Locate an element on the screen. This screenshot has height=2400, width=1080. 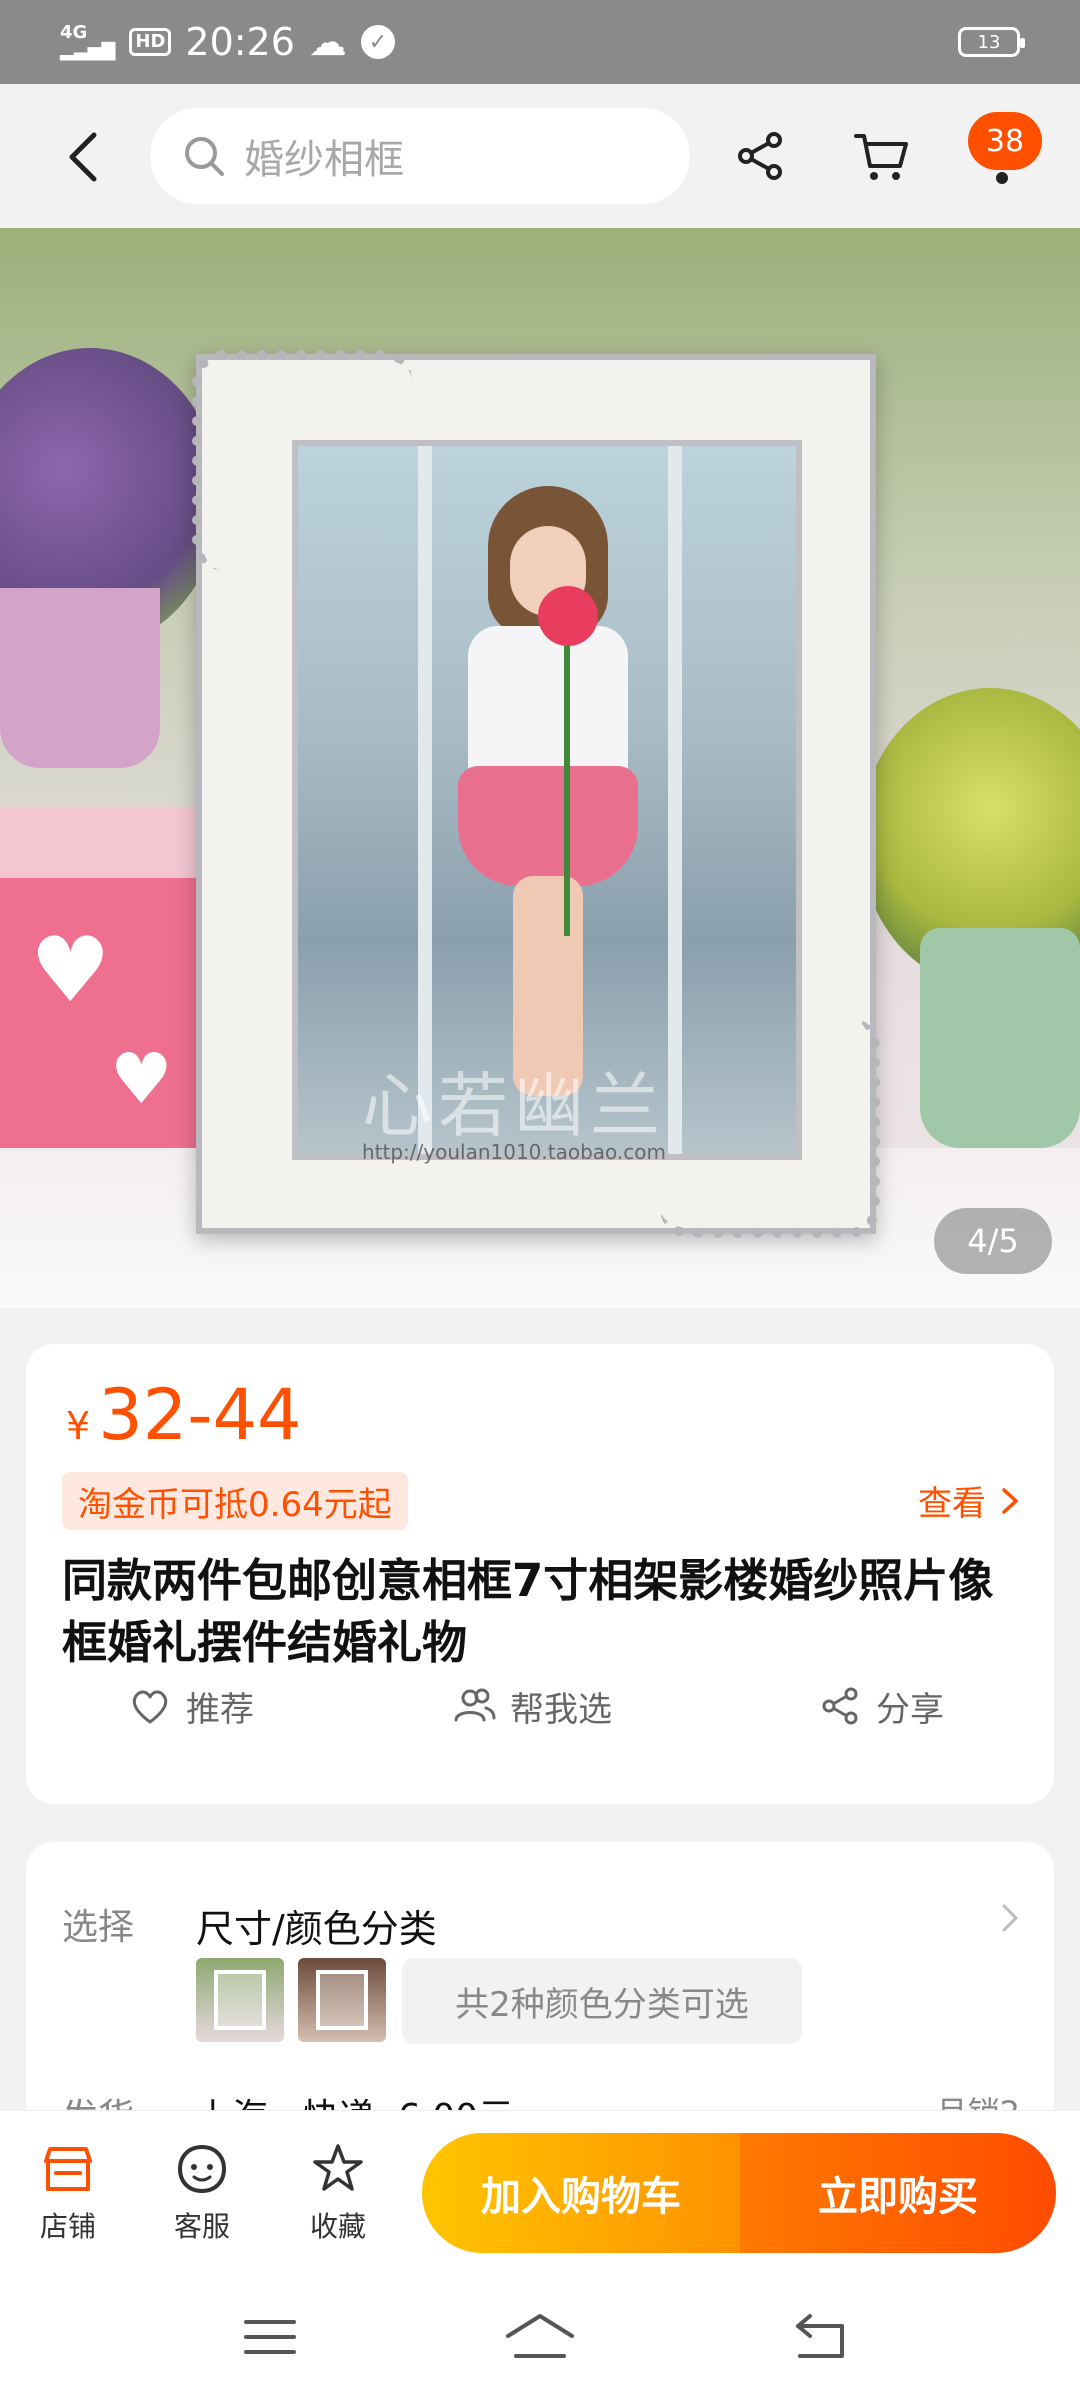
share-label: 分享 is located at coordinates (910, 1709).